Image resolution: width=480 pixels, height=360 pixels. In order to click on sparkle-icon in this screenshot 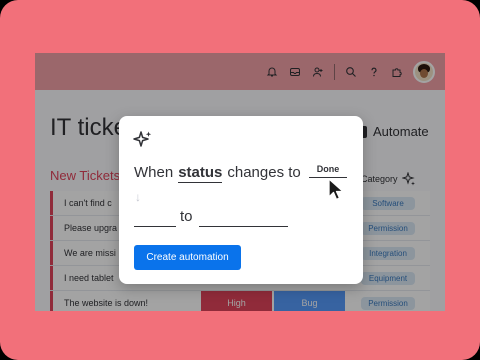, I will do `click(142, 139)`.